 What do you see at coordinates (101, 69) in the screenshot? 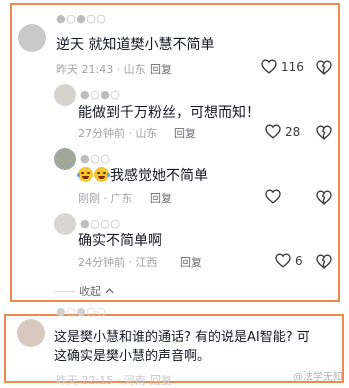
I see `comment-time: 昨天 21:43 · 山东` at bounding box center [101, 69].